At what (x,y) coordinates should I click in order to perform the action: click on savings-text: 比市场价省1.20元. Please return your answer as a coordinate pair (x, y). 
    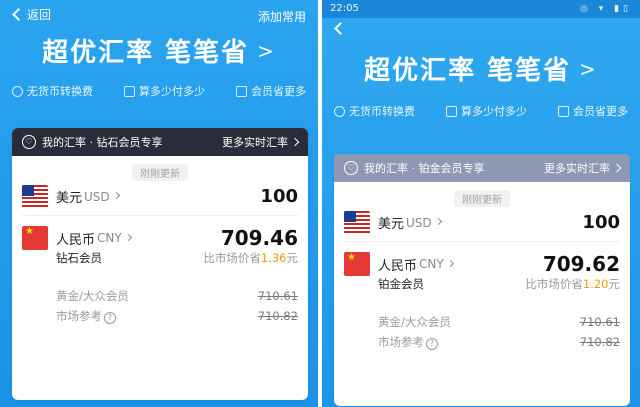
    Looking at the image, I should click on (572, 284).